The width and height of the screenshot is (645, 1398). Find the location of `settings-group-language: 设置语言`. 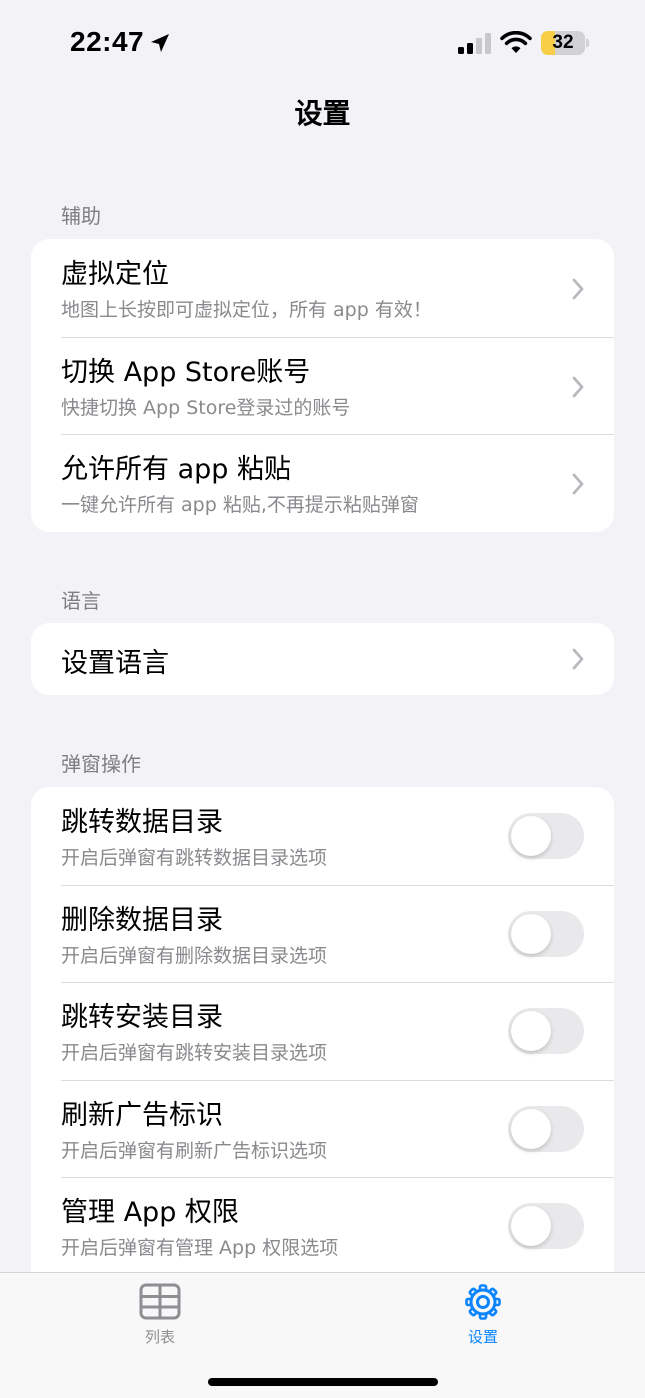

settings-group-language: 设置语言 is located at coordinates (322, 659).